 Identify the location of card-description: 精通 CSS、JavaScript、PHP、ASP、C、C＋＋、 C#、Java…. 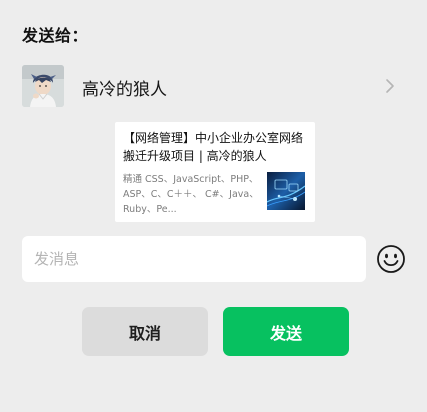
(191, 194).